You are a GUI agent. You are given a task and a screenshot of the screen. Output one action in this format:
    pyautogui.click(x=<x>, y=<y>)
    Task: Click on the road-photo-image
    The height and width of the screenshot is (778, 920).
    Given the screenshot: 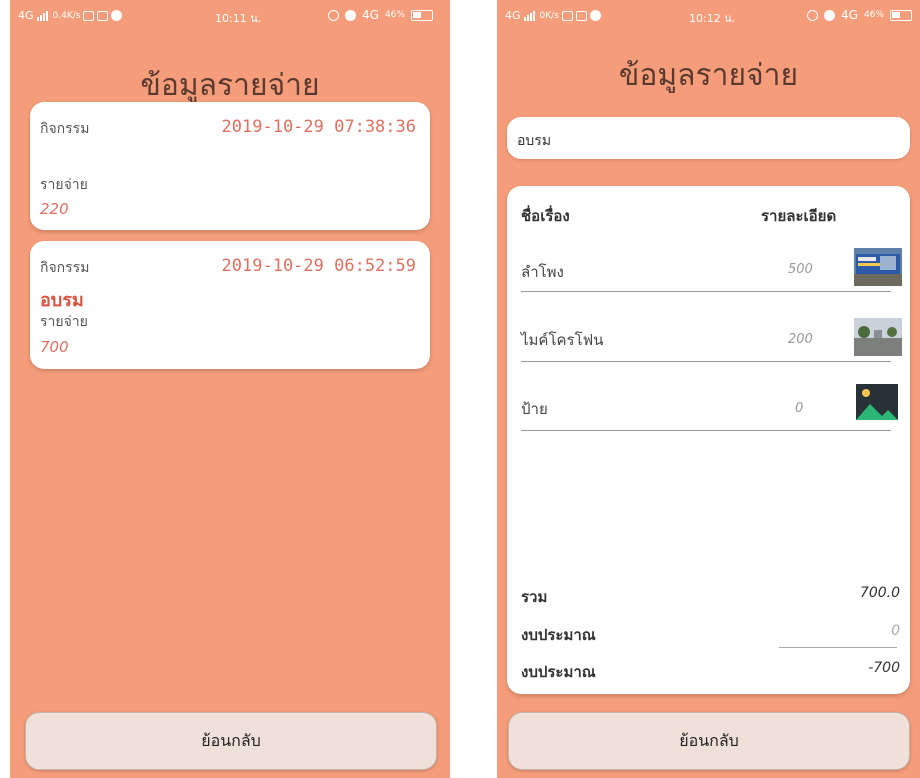 What is the action you would take?
    pyautogui.click(x=878, y=337)
    